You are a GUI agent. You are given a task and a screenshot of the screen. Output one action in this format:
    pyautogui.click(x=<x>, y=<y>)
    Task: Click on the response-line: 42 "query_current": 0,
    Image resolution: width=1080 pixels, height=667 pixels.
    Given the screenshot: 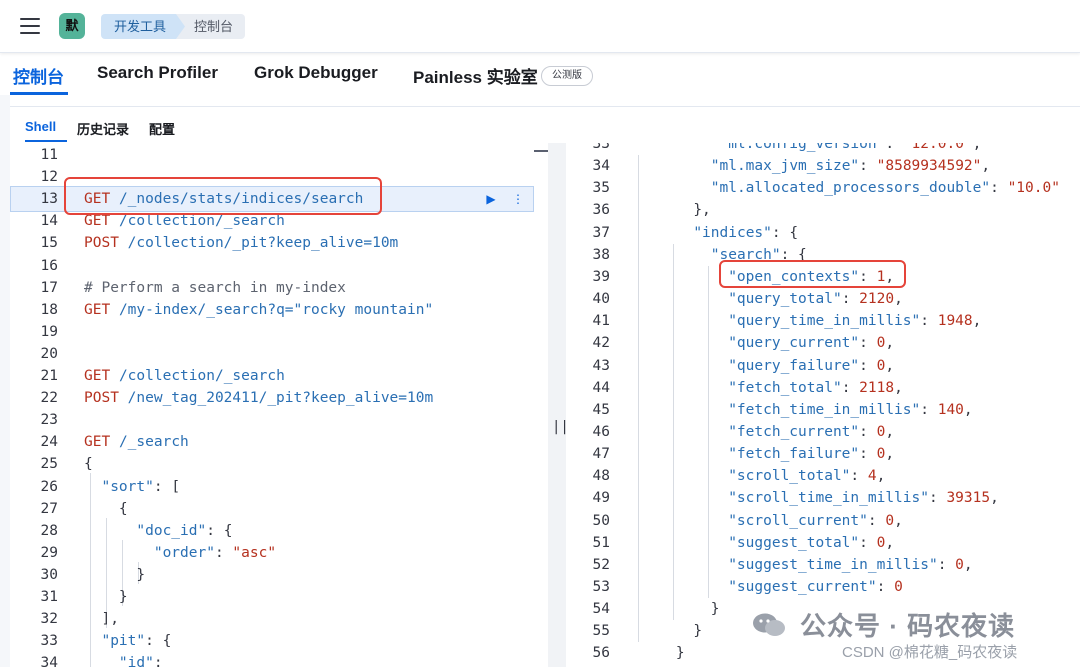 What is the action you would take?
    pyautogui.click(x=823, y=343)
    